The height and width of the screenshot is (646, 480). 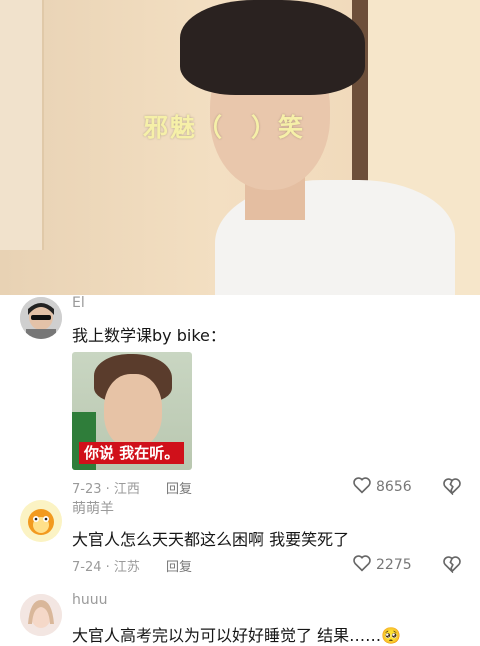 I want to click on comment-username: 萌萌羊, so click(x=93, y=508).